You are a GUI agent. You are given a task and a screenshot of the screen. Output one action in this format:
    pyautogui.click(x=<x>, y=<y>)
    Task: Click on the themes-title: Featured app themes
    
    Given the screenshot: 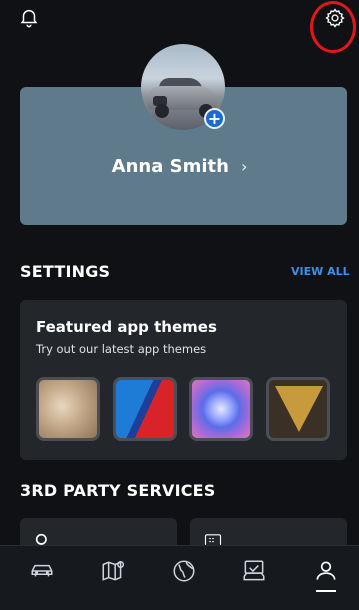 What is the action you would take?
    pyautogui.click(x=126, y=327)
    